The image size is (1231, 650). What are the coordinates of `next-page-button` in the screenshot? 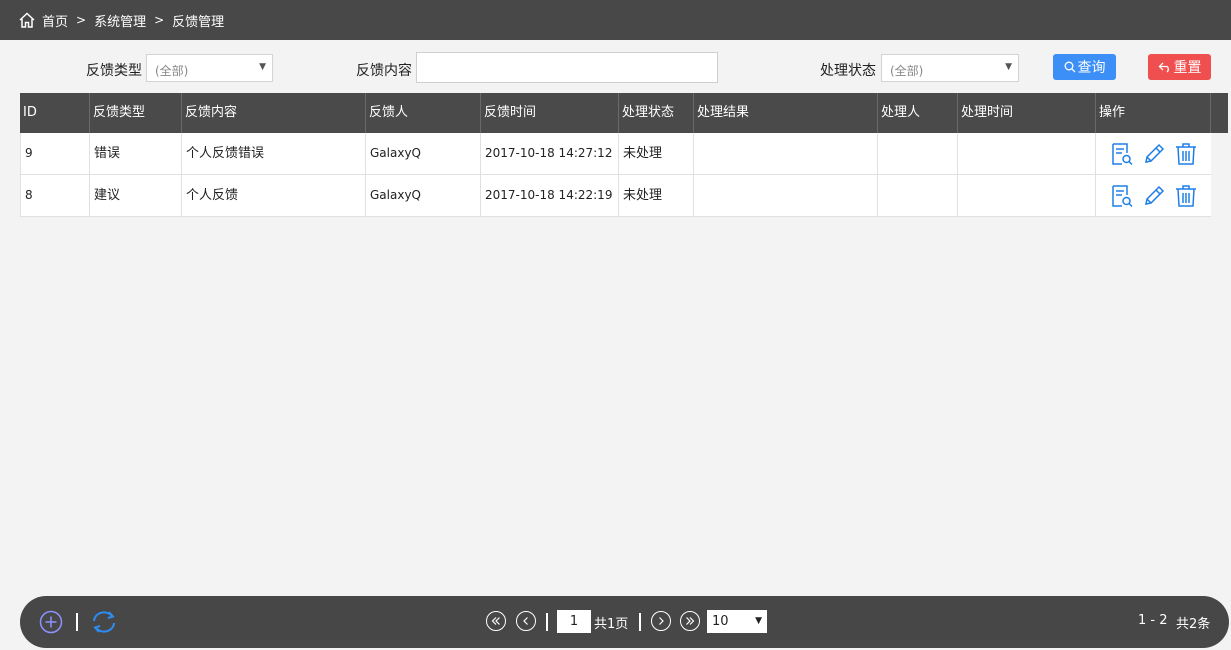 It's located at (661, 621).